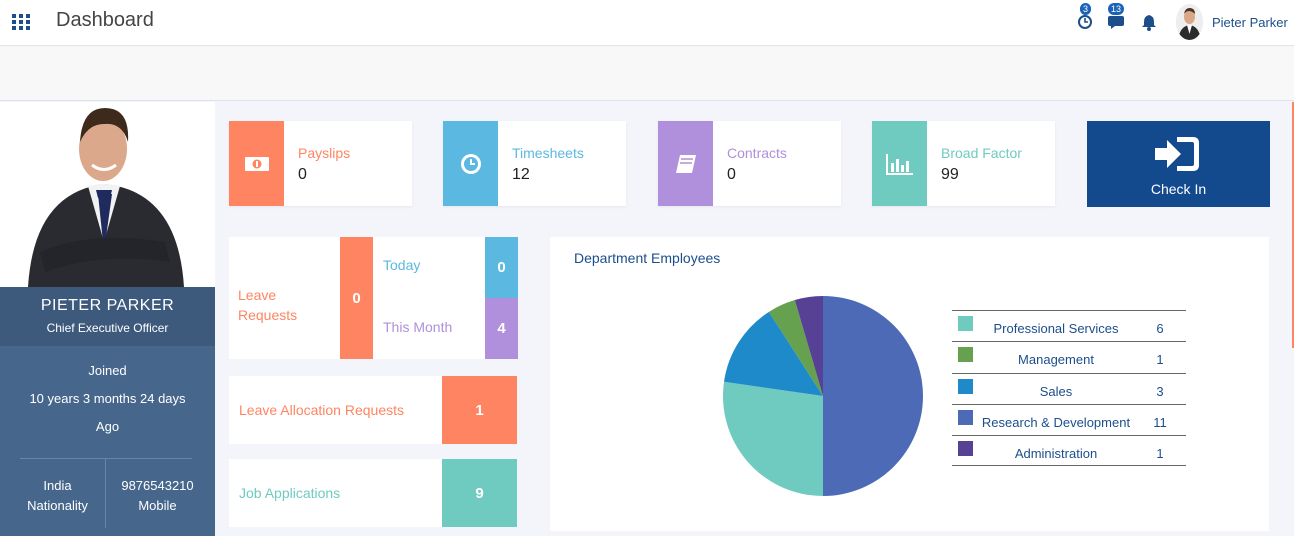 The image size is (1294, 536). What do you see at coordinates (1056, 422) in the screenshot?
I see `legend-label: Research & Development` at bounding box center [1056, 422].